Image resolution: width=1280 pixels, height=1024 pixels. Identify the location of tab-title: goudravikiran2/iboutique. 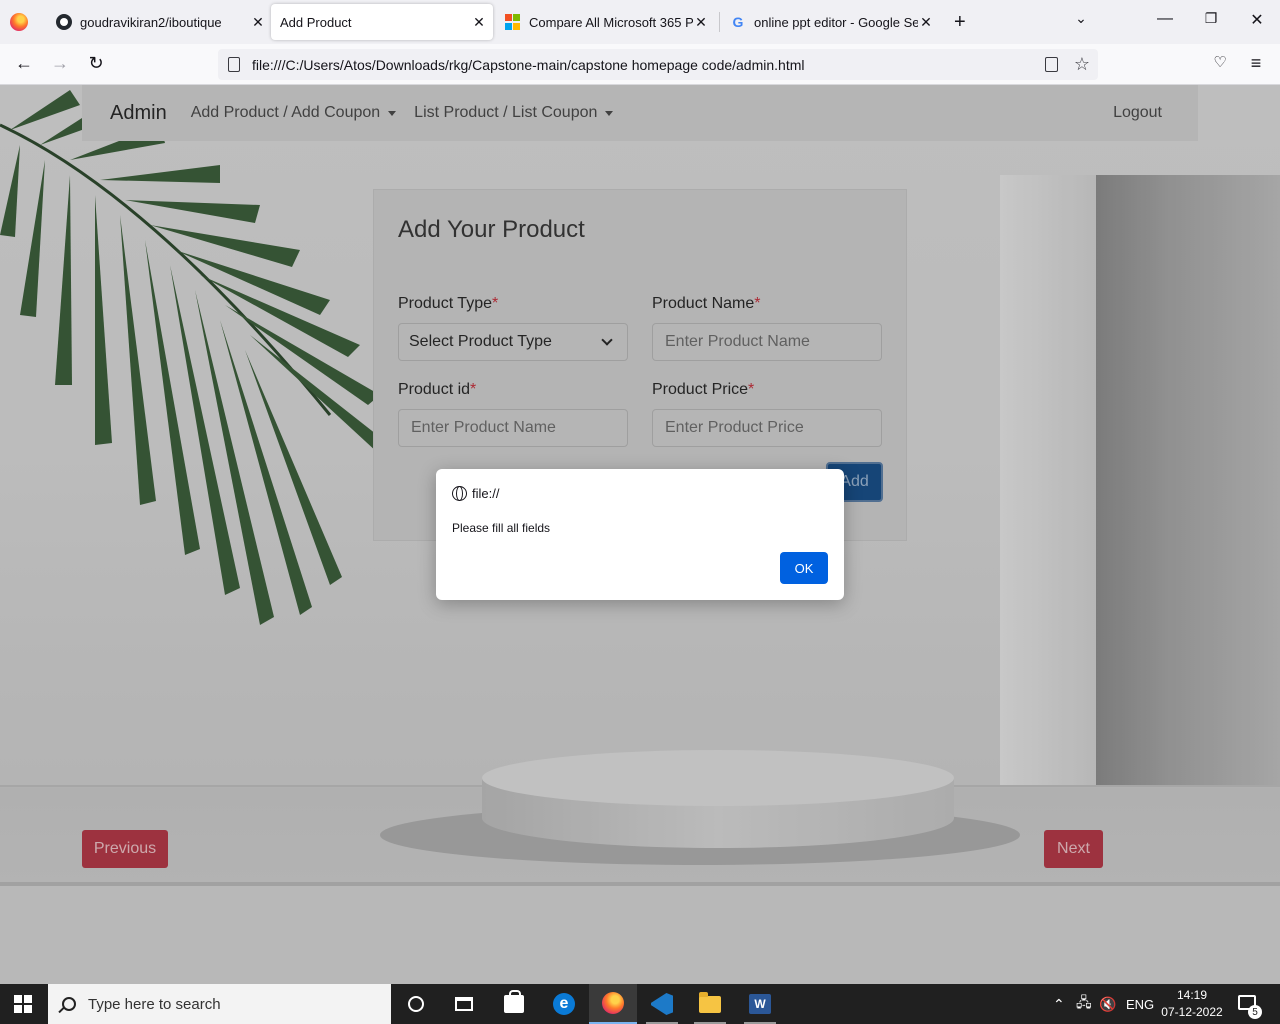
(151, 22).